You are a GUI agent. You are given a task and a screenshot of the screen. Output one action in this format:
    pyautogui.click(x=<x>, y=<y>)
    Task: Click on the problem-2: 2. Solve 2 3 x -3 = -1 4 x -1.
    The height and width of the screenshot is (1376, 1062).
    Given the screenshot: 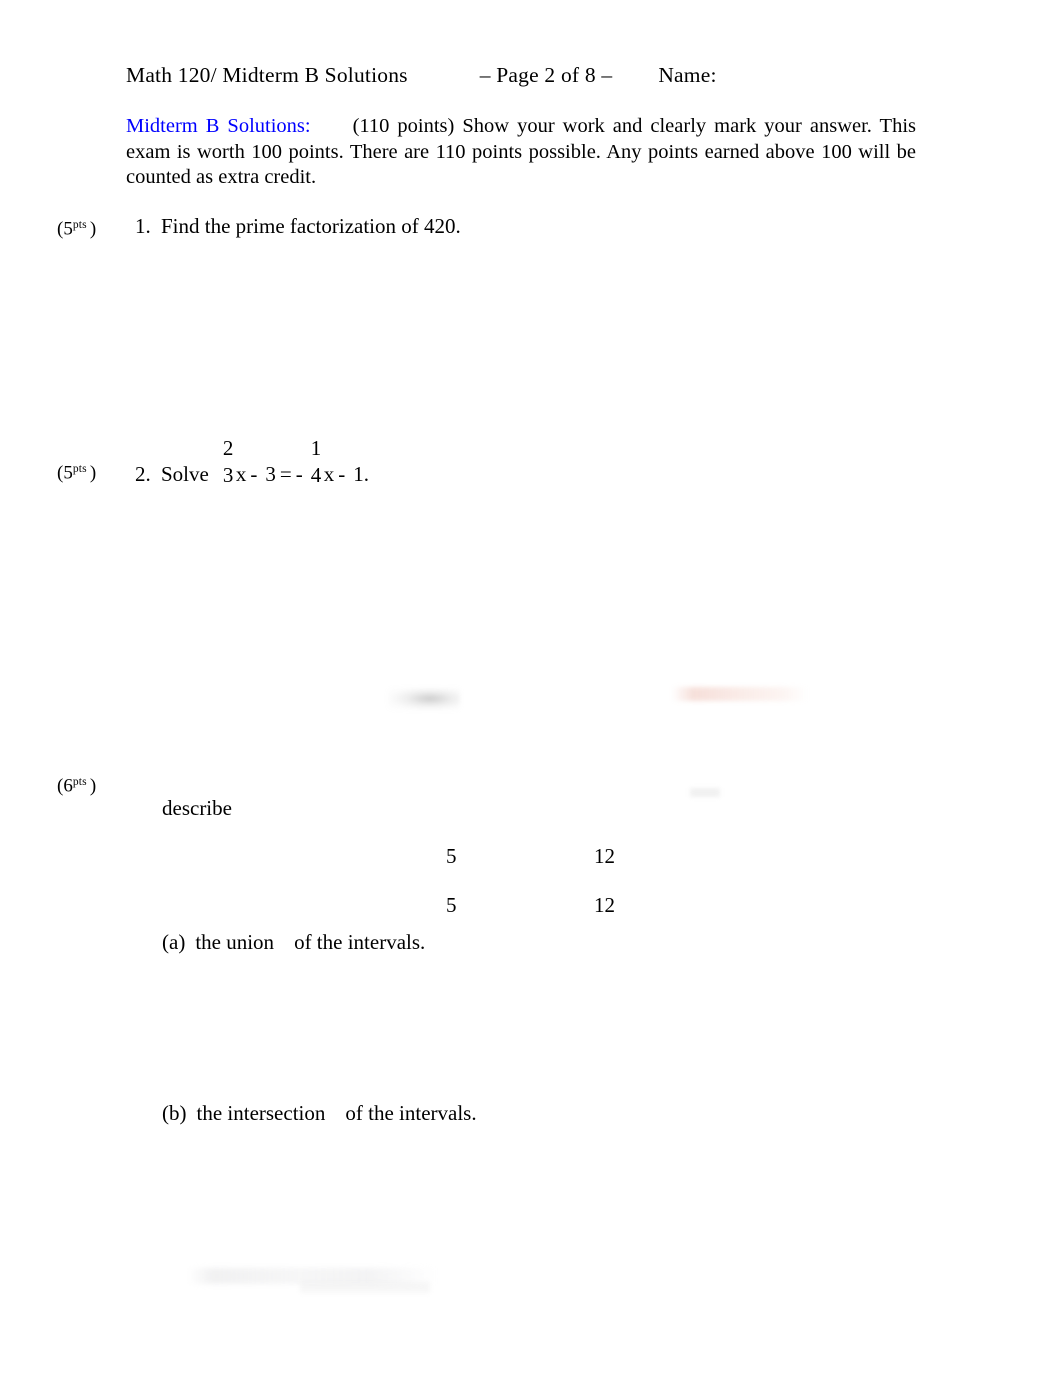 What is the action you would take?
    pyautogui.click(x=252, y=462)
    